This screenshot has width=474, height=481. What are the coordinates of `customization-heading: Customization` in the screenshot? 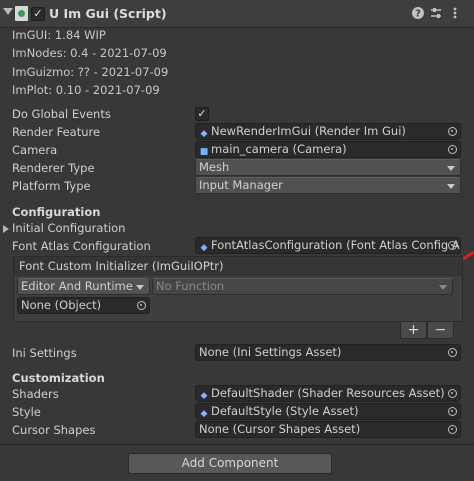 It's located at (58, 378).